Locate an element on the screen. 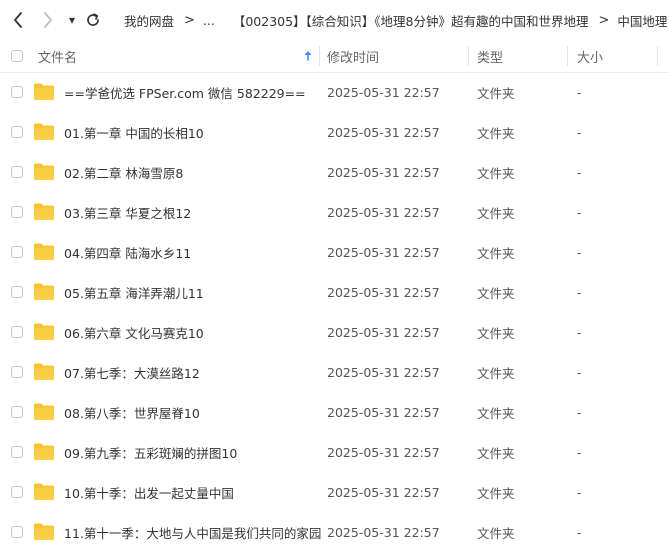 The width and height of the screenshot is (669, 555). file-name: 11.第十一季：大地与人中国是我们共同的家园 is located at coordinates (192, 532).